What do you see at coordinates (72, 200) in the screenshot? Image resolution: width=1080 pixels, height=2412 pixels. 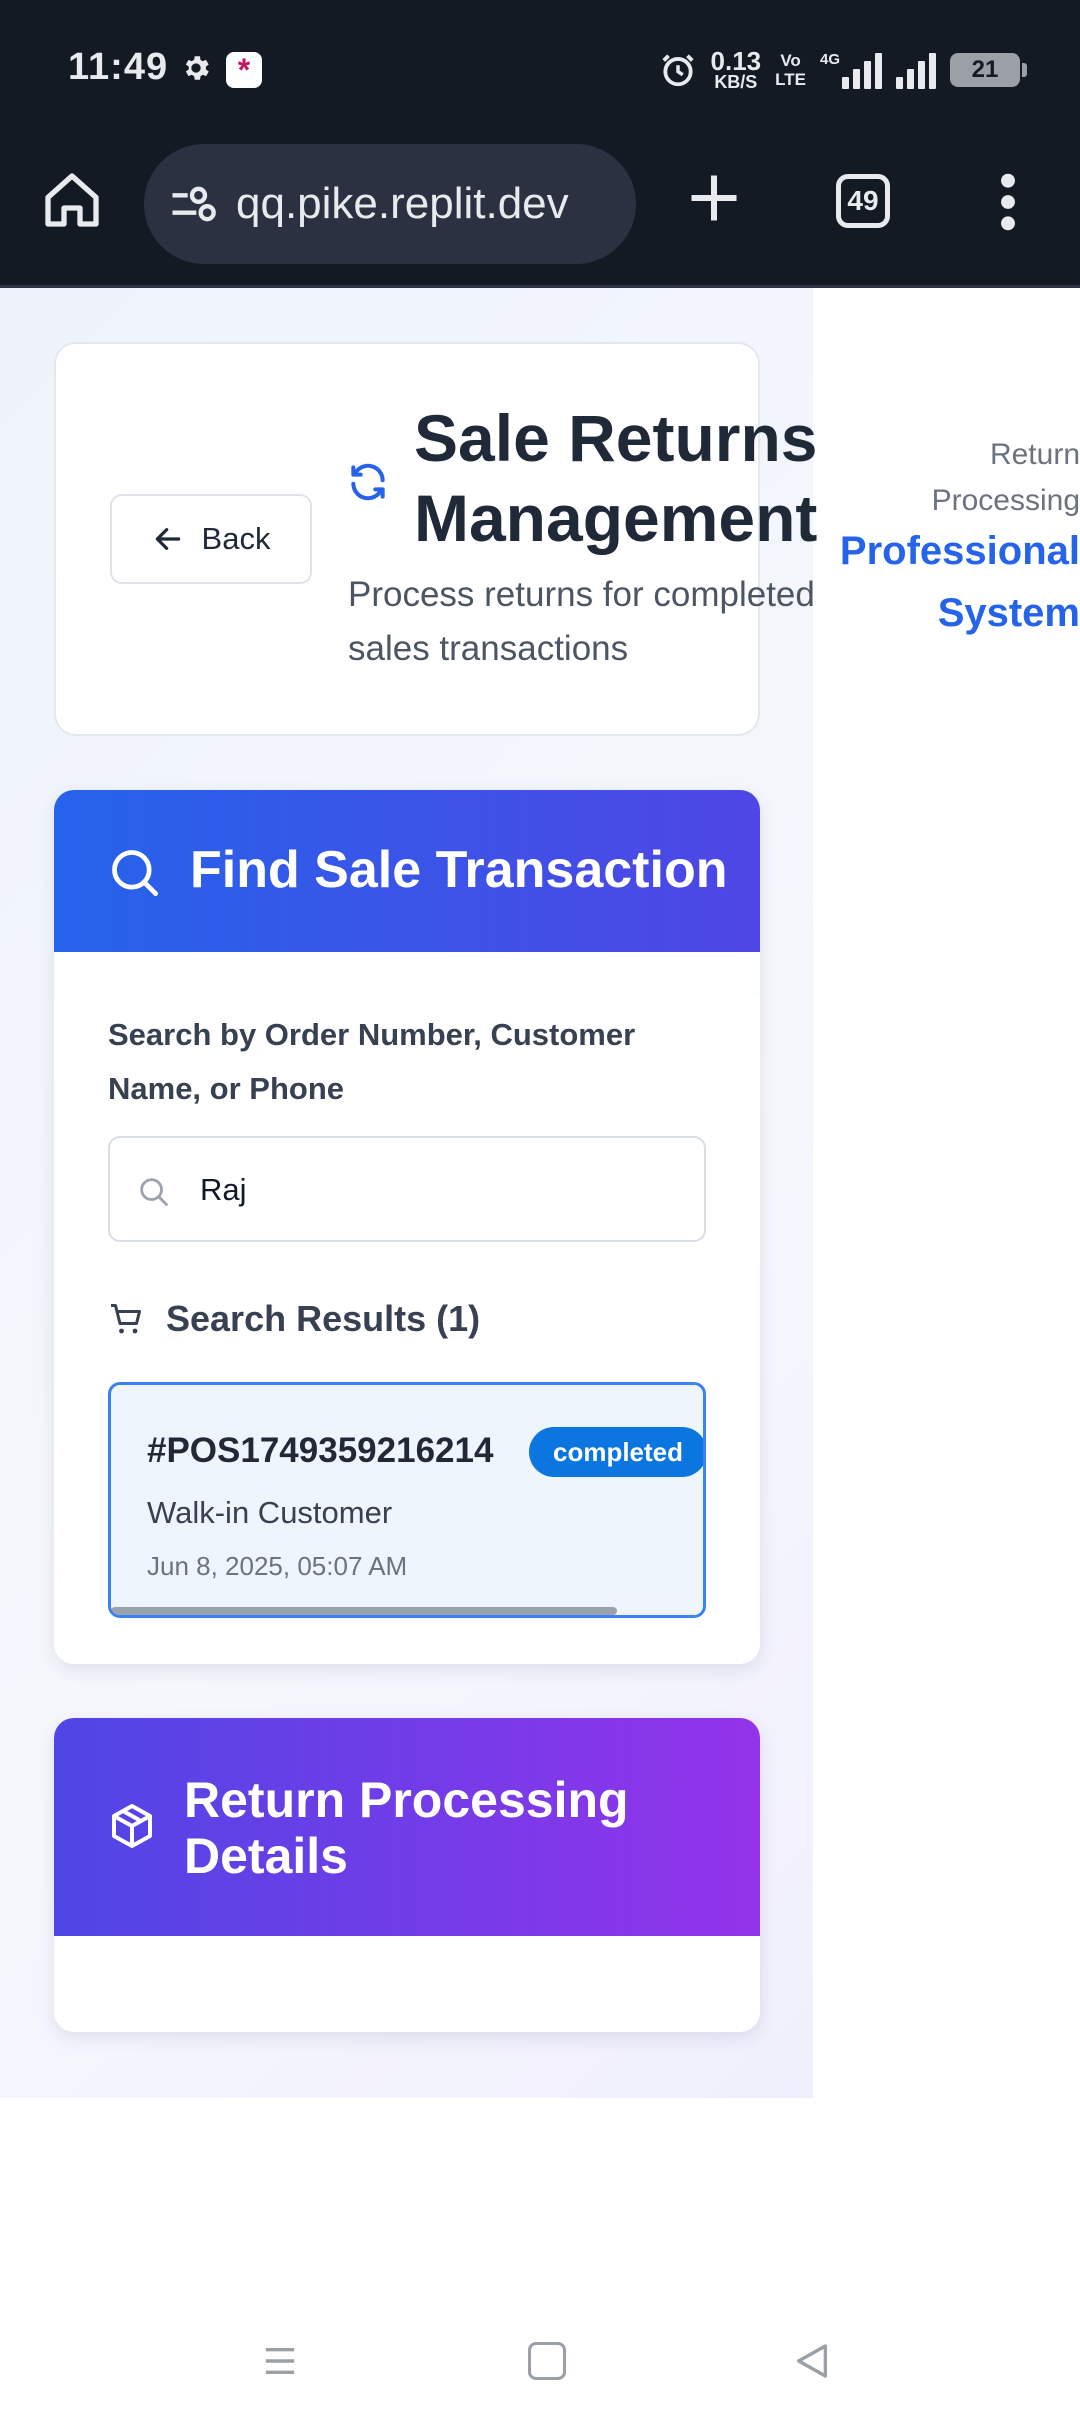 I see `home-icon` at bounding box center [72, 200].